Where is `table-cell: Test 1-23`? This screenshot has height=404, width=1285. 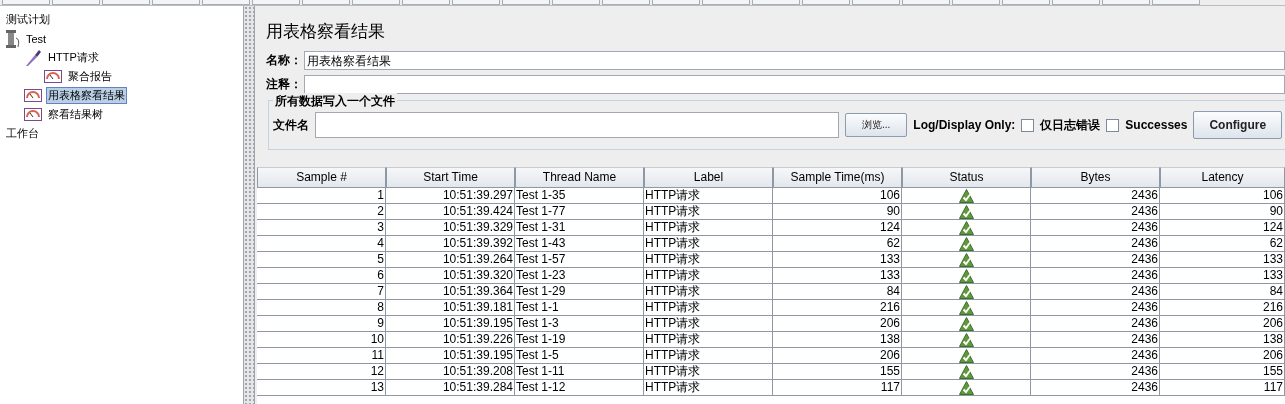 table-cell: Test 1-23 is located at coordinates (579, 276).